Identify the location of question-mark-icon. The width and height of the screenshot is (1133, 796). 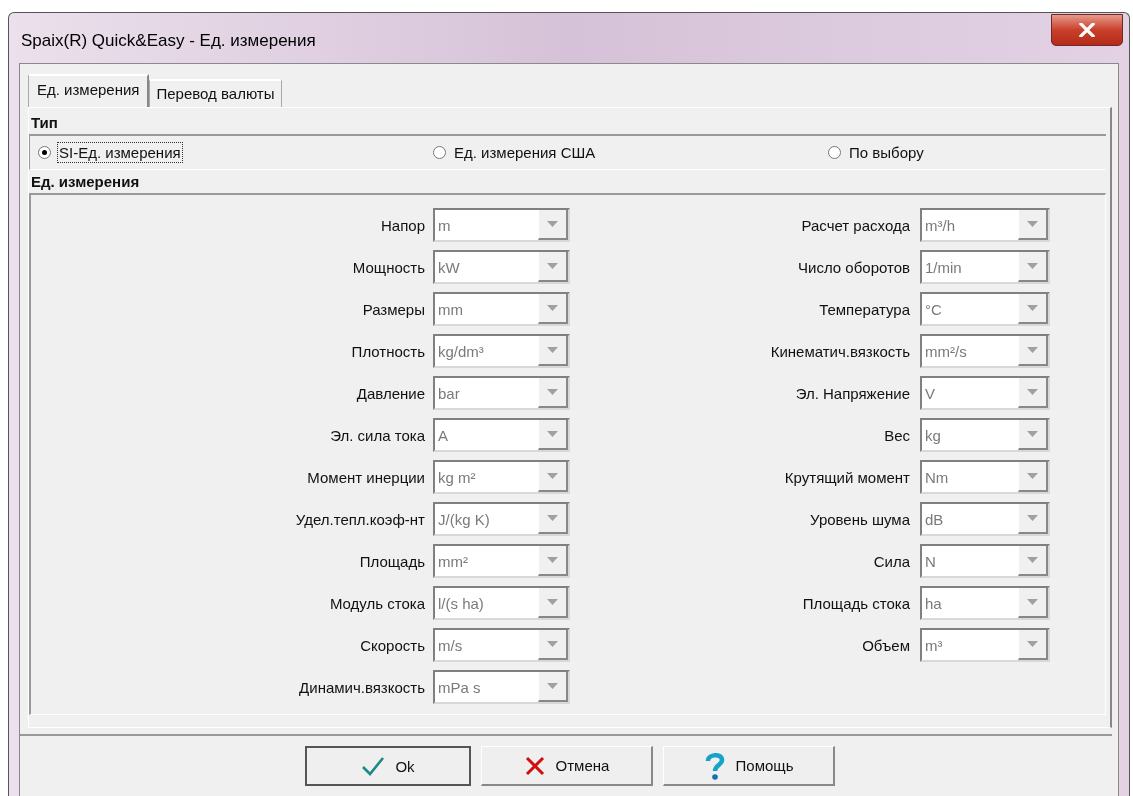
(714, 765).